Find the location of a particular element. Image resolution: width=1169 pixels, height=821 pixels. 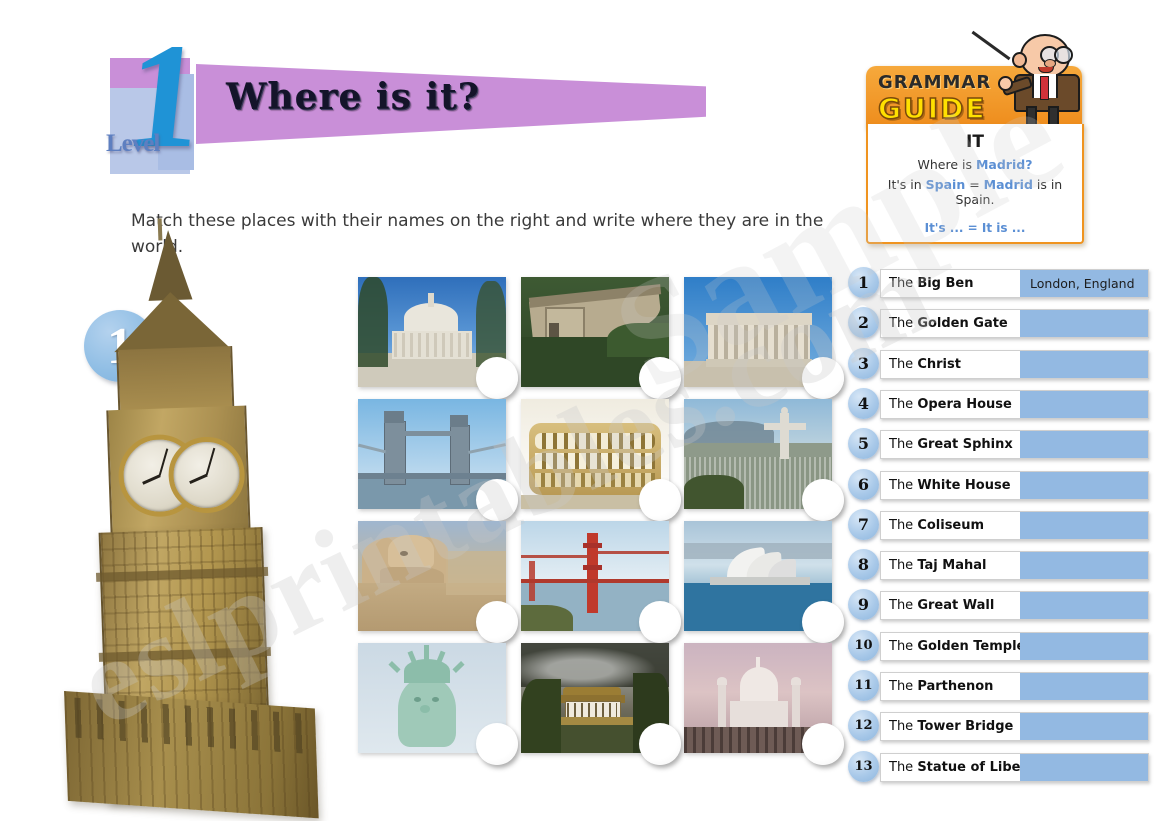

place-name: Big Ben is located at coordinates (945, 283).